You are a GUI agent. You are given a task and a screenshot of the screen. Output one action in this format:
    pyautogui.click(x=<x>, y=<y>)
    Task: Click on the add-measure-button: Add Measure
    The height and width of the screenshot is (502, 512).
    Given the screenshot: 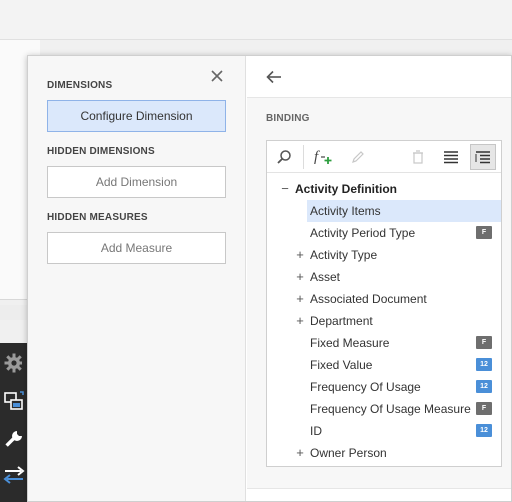 What is the action you would take?
    pyautogui.click(x=136, y=248)
    